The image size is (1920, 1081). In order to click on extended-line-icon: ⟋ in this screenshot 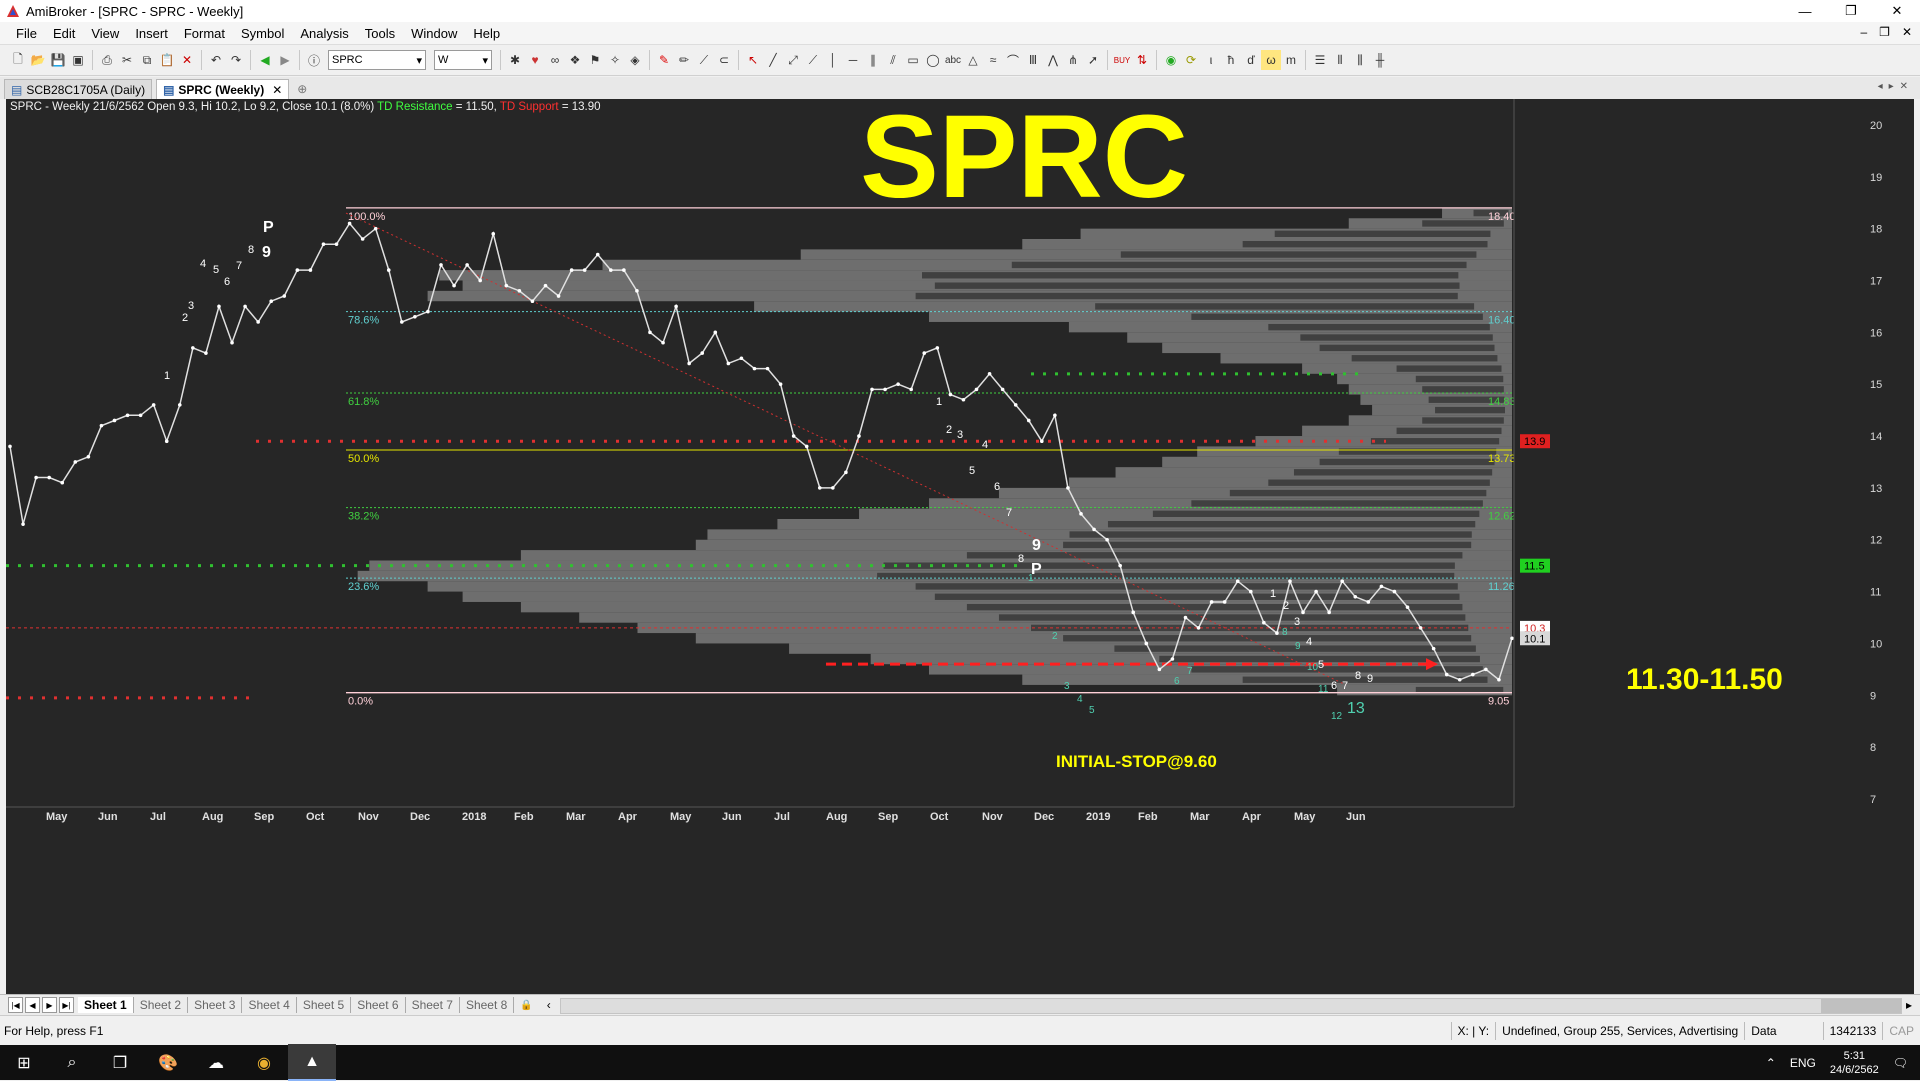, I will do `click(813, 60)`.